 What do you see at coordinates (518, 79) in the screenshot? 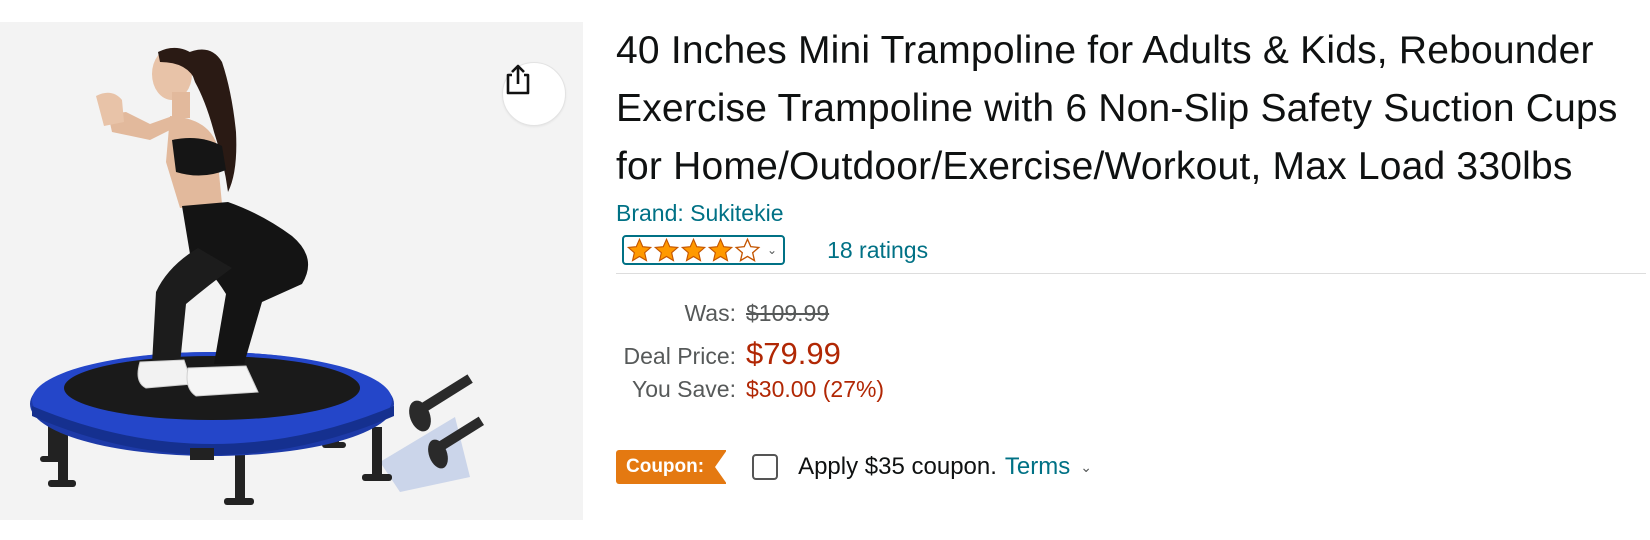
I see `share-icon` at bounding box center [518, 79].